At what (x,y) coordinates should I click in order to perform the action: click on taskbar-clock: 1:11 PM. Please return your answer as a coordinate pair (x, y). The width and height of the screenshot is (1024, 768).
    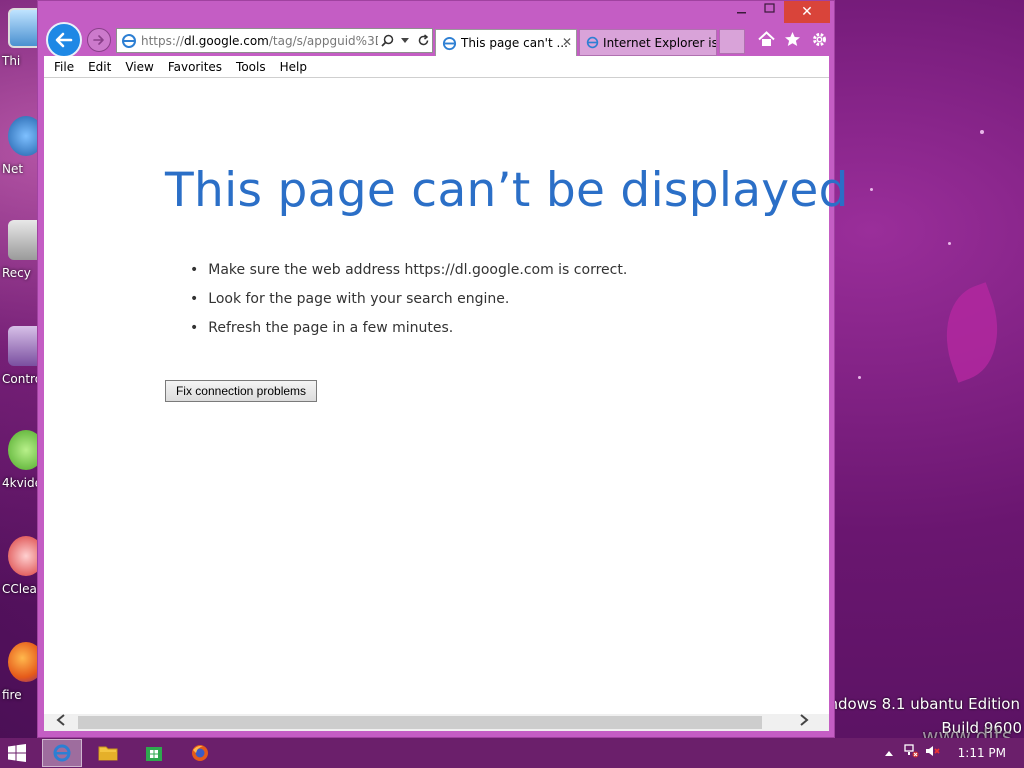
    Looking at the image, I should click on (982, 753).